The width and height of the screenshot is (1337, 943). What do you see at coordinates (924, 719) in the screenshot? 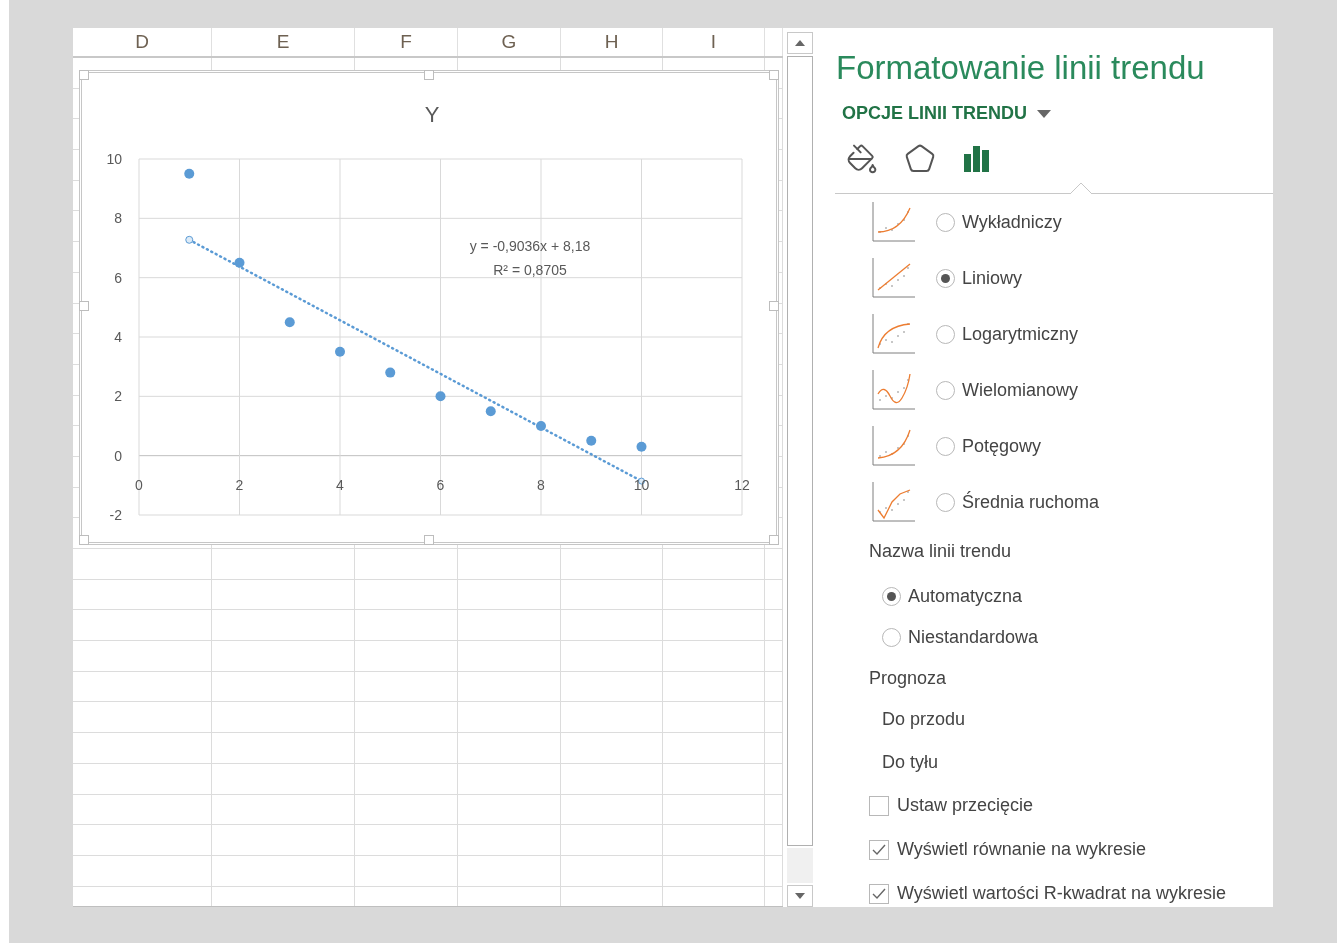
I see `field-label: Do przodu` at bounding box center [924, 719].